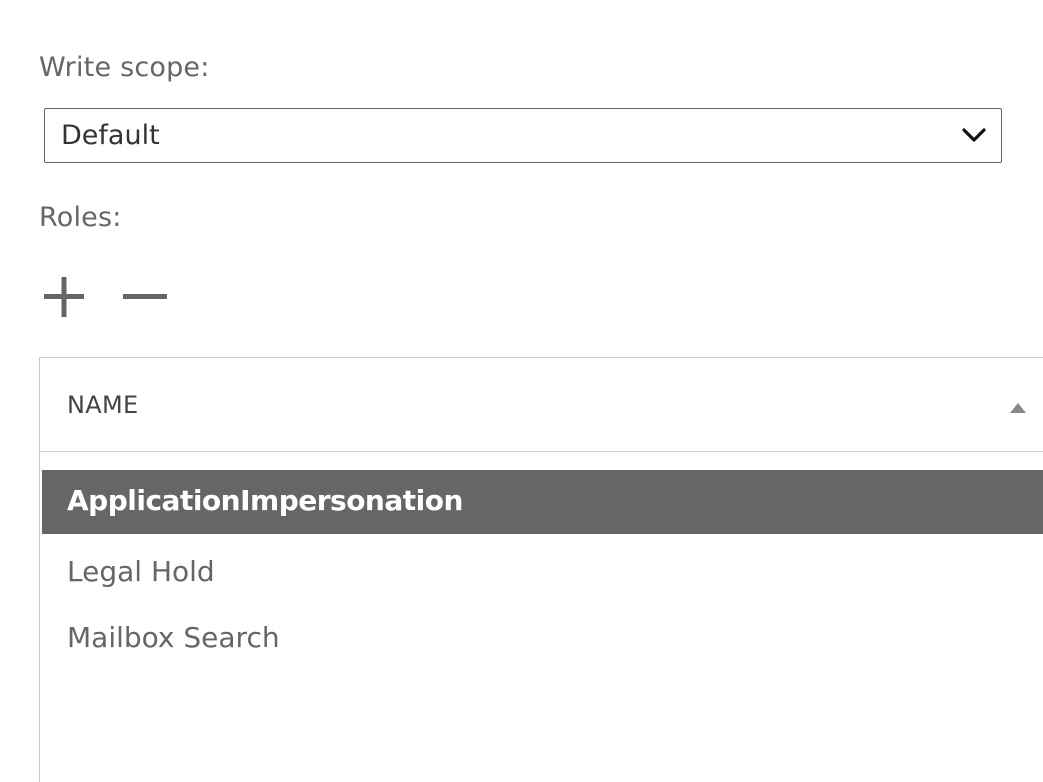  I want to click on add-role-button, so click(66, 297).